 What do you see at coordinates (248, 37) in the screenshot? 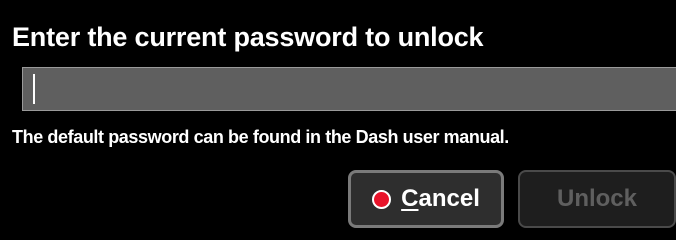
I see `dialog-title: Enter the current password to unlock` at bounding box center [248, 37].